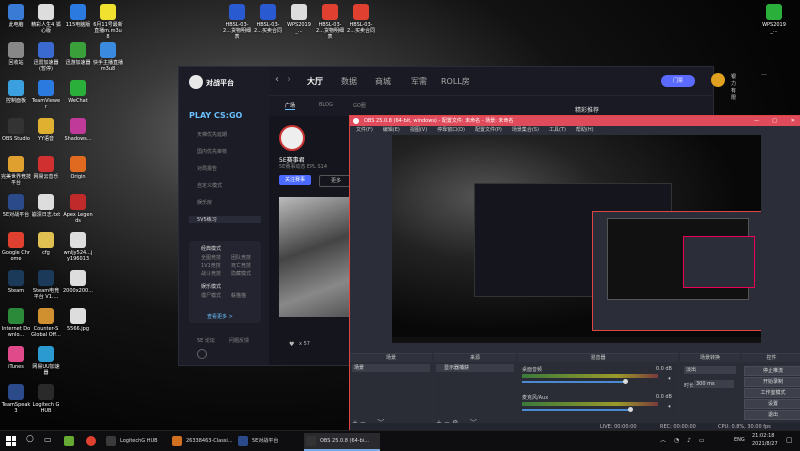  What do you see at coordinates (789, 440) in the screenshot?
I see `notification-icon: ▢` at bounding box center [789, 440].